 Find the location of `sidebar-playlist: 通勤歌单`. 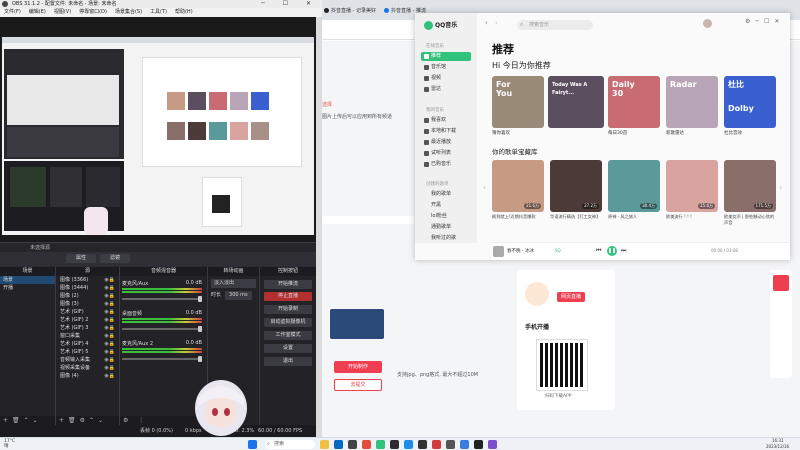

sidebar-playlist: 通勤歌单 is located at coordinates (446, 227).